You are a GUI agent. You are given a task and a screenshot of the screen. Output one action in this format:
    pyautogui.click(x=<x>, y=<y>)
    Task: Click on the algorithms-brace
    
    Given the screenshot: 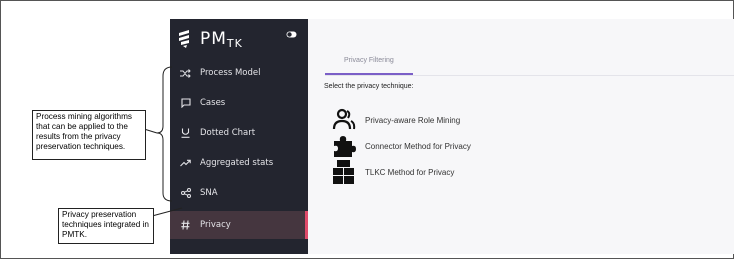 What is the action you would take?
    pyautogui.click(x=164, y=134)
    